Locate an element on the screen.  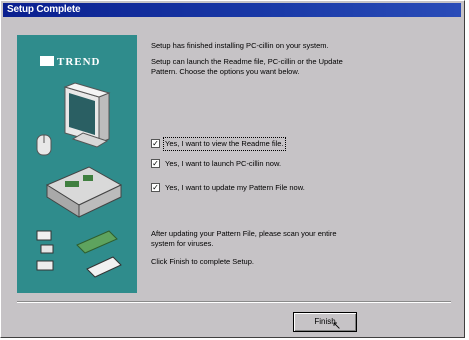
finish-button: Finish is located at coordinates (325, 322).